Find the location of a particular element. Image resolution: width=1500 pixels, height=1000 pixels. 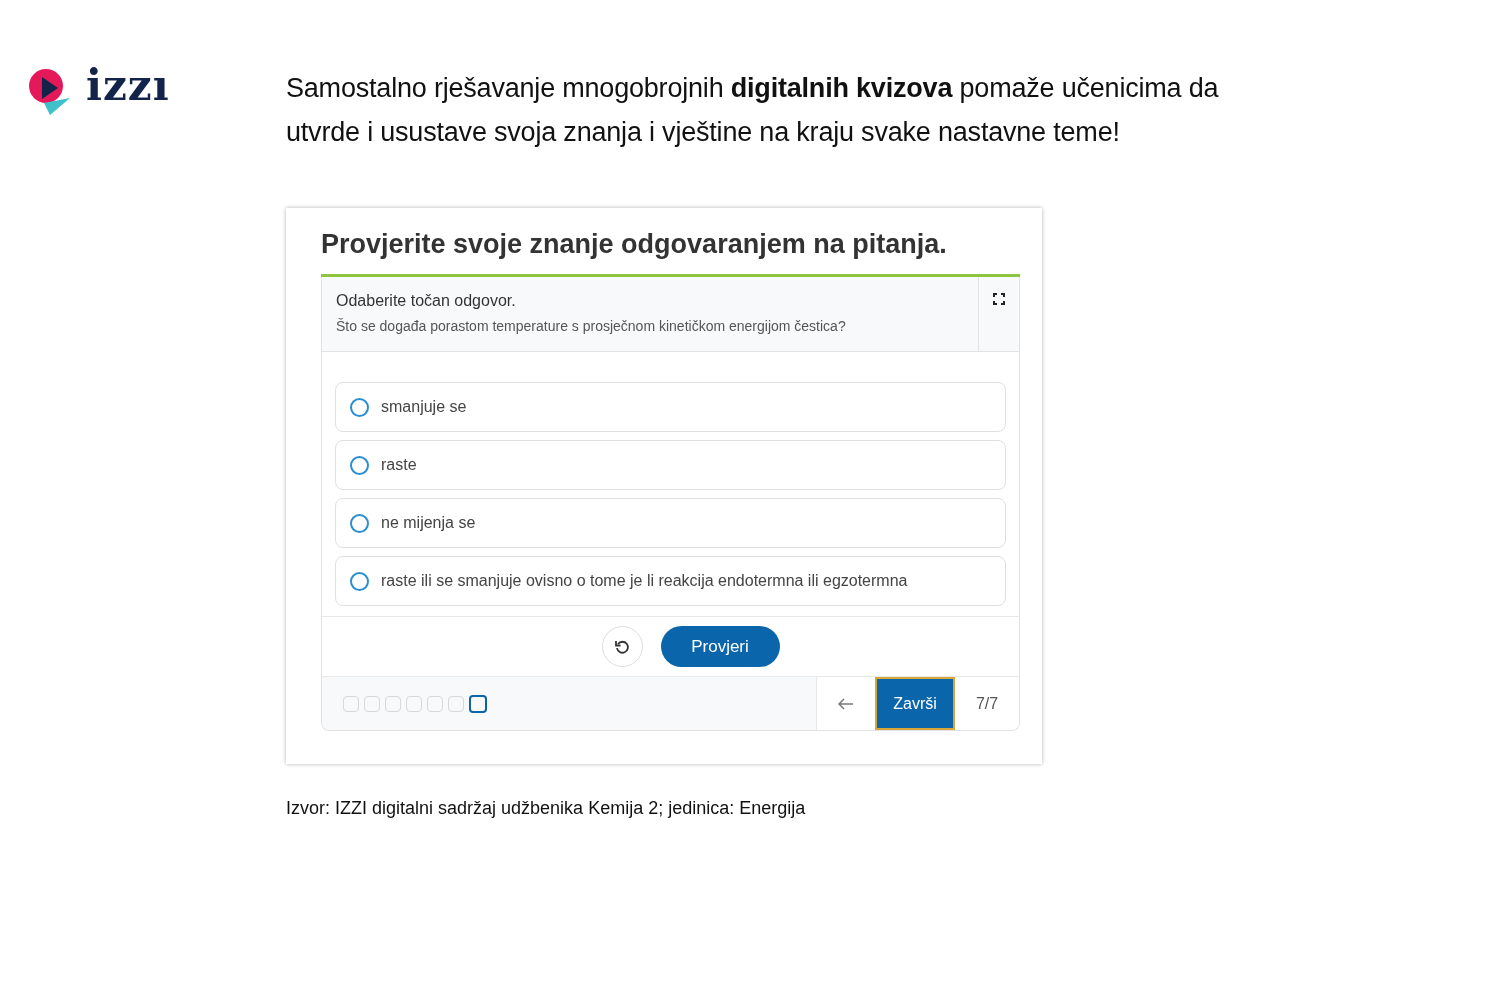

reset-icon is located at coordinates (622, 646).